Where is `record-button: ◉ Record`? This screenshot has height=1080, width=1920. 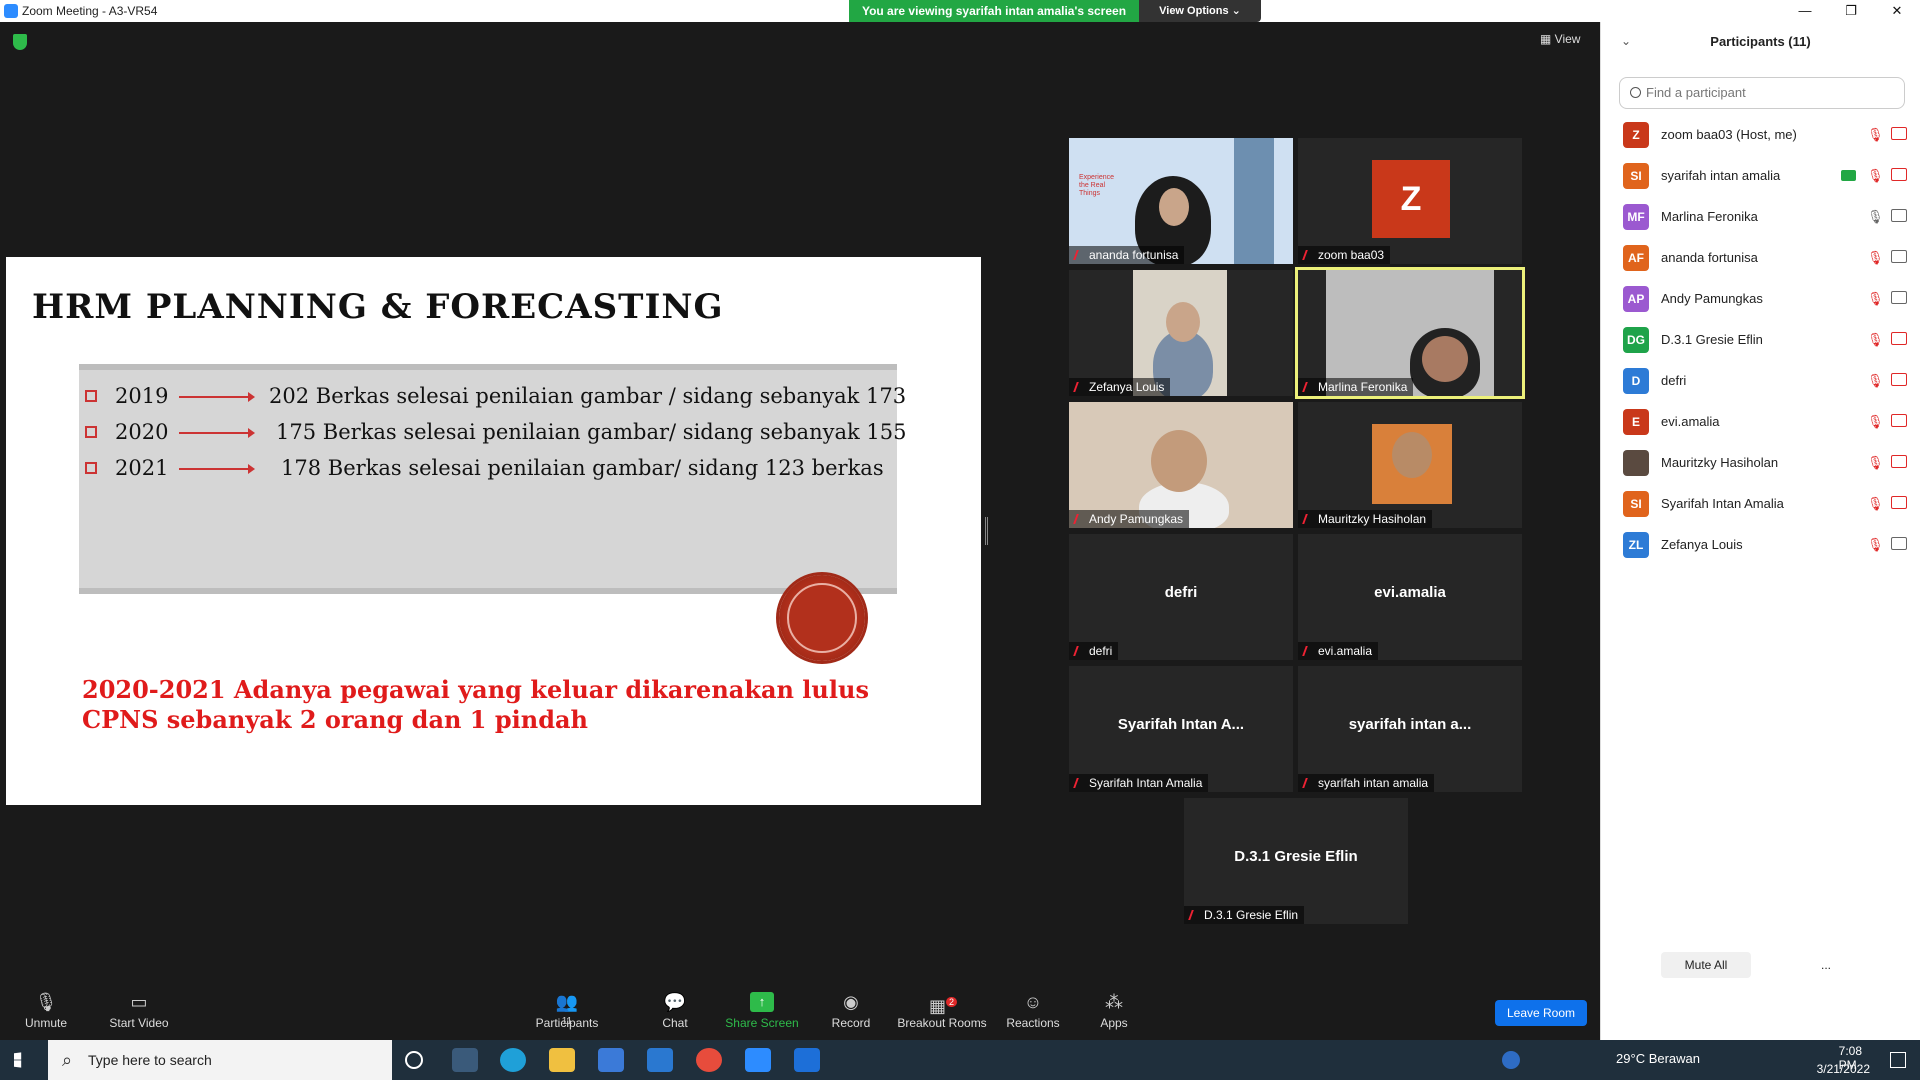
record-button: ◉ Record is located at coordinates (851, 1006).